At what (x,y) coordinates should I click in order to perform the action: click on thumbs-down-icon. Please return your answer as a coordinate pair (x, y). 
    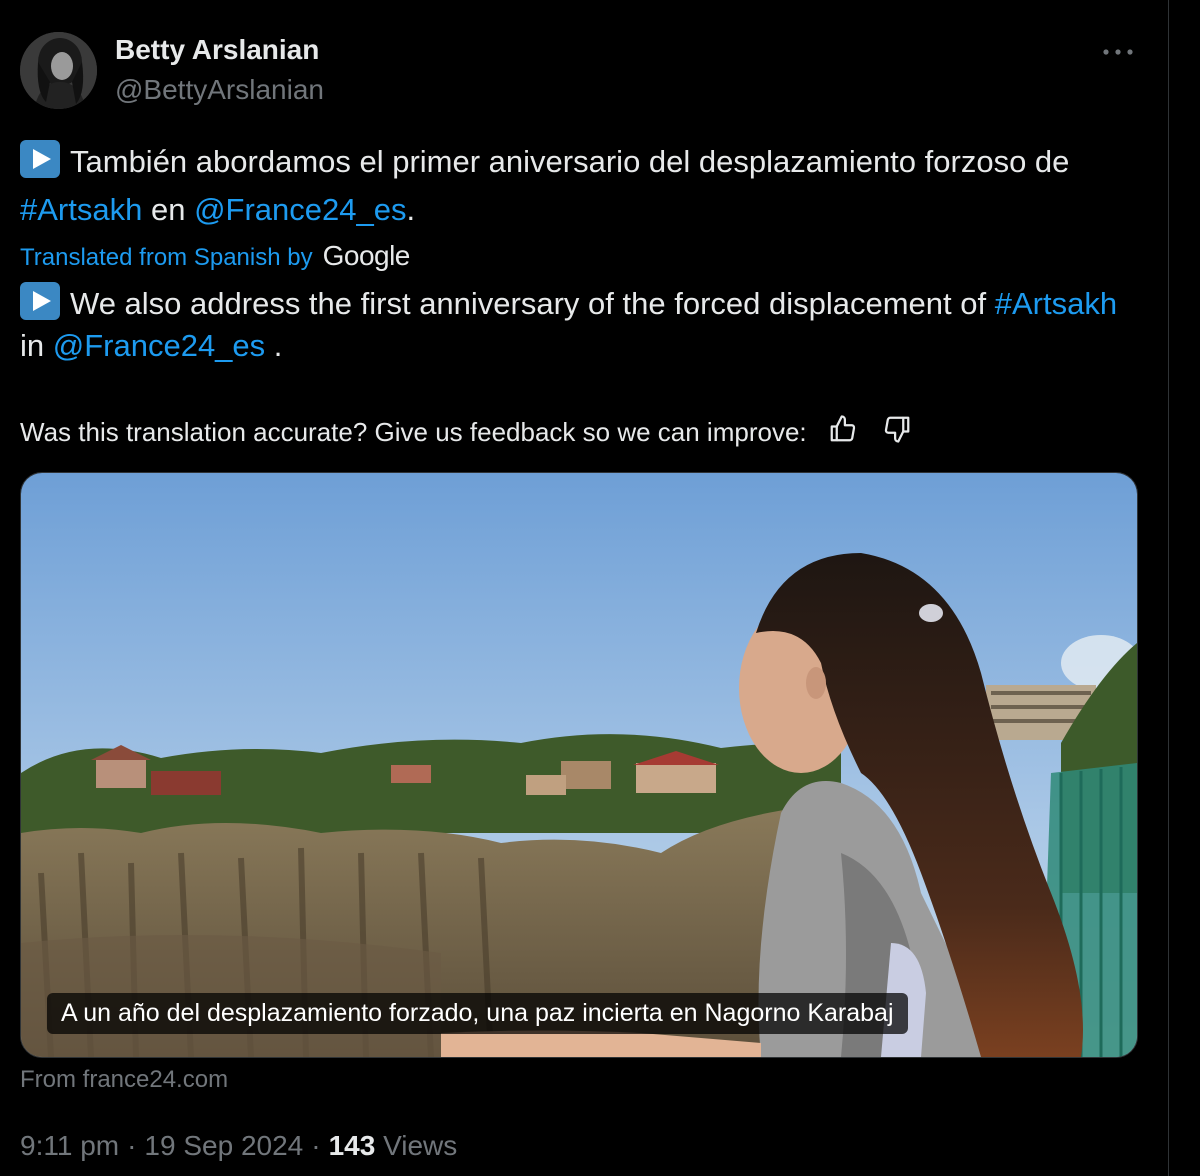
    Looking at the image, I should click on (897, 432).